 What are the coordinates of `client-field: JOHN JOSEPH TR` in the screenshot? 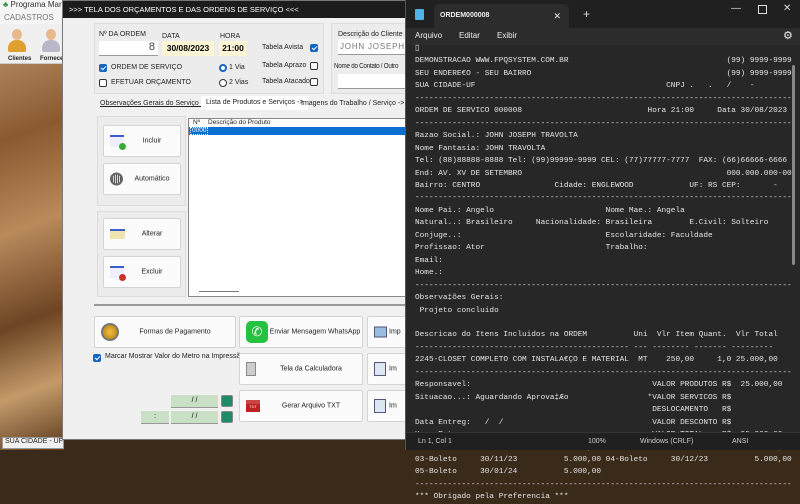 It's located at (372, 47).